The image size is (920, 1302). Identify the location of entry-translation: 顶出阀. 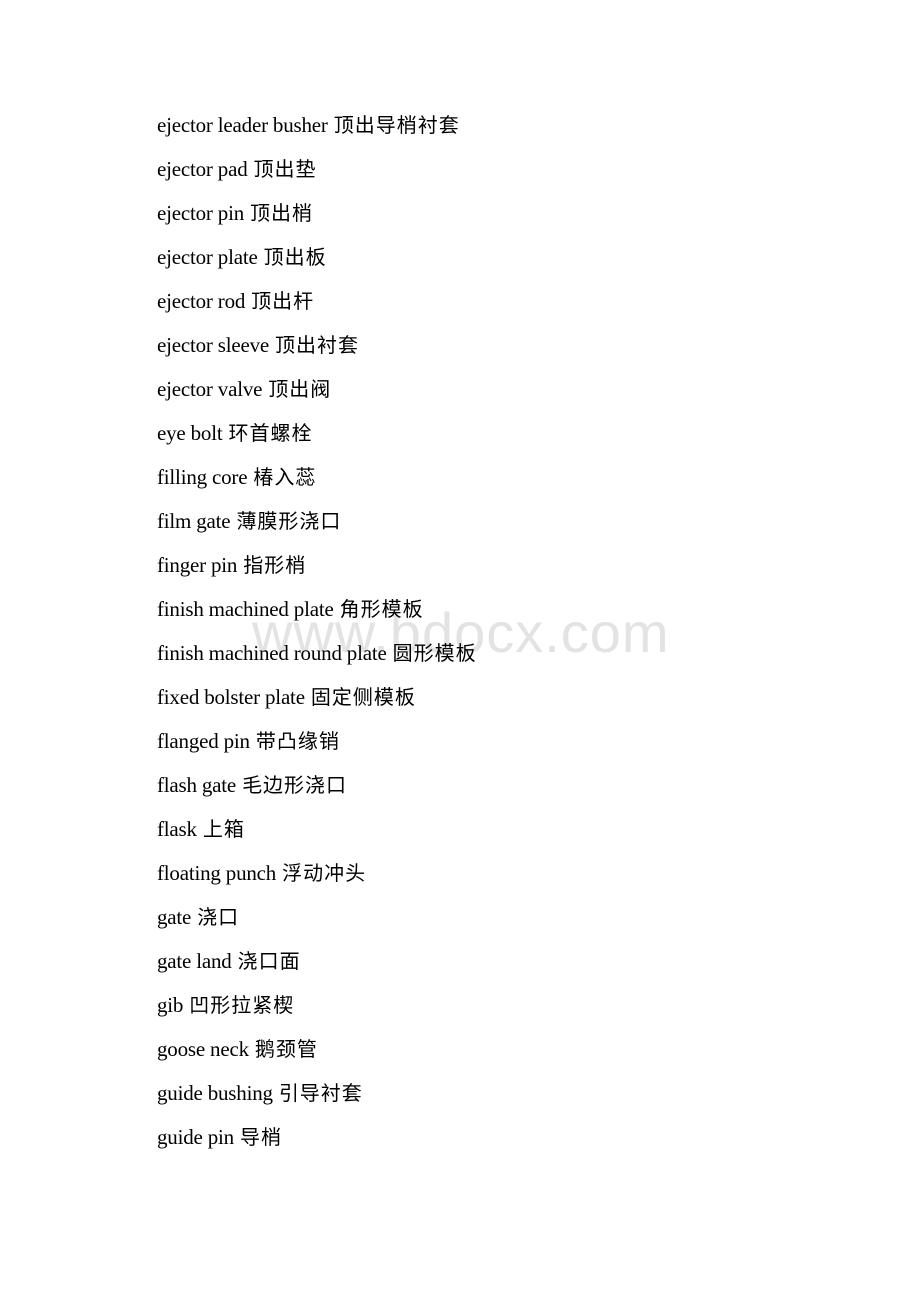
(300, 389).